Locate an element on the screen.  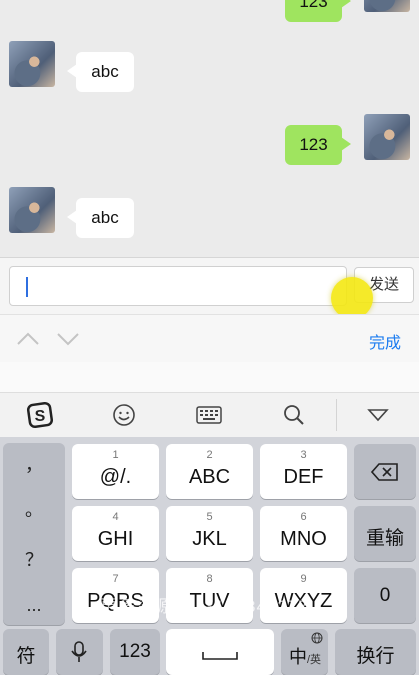
chevron-down-icon is located at coordinates (68, 339).